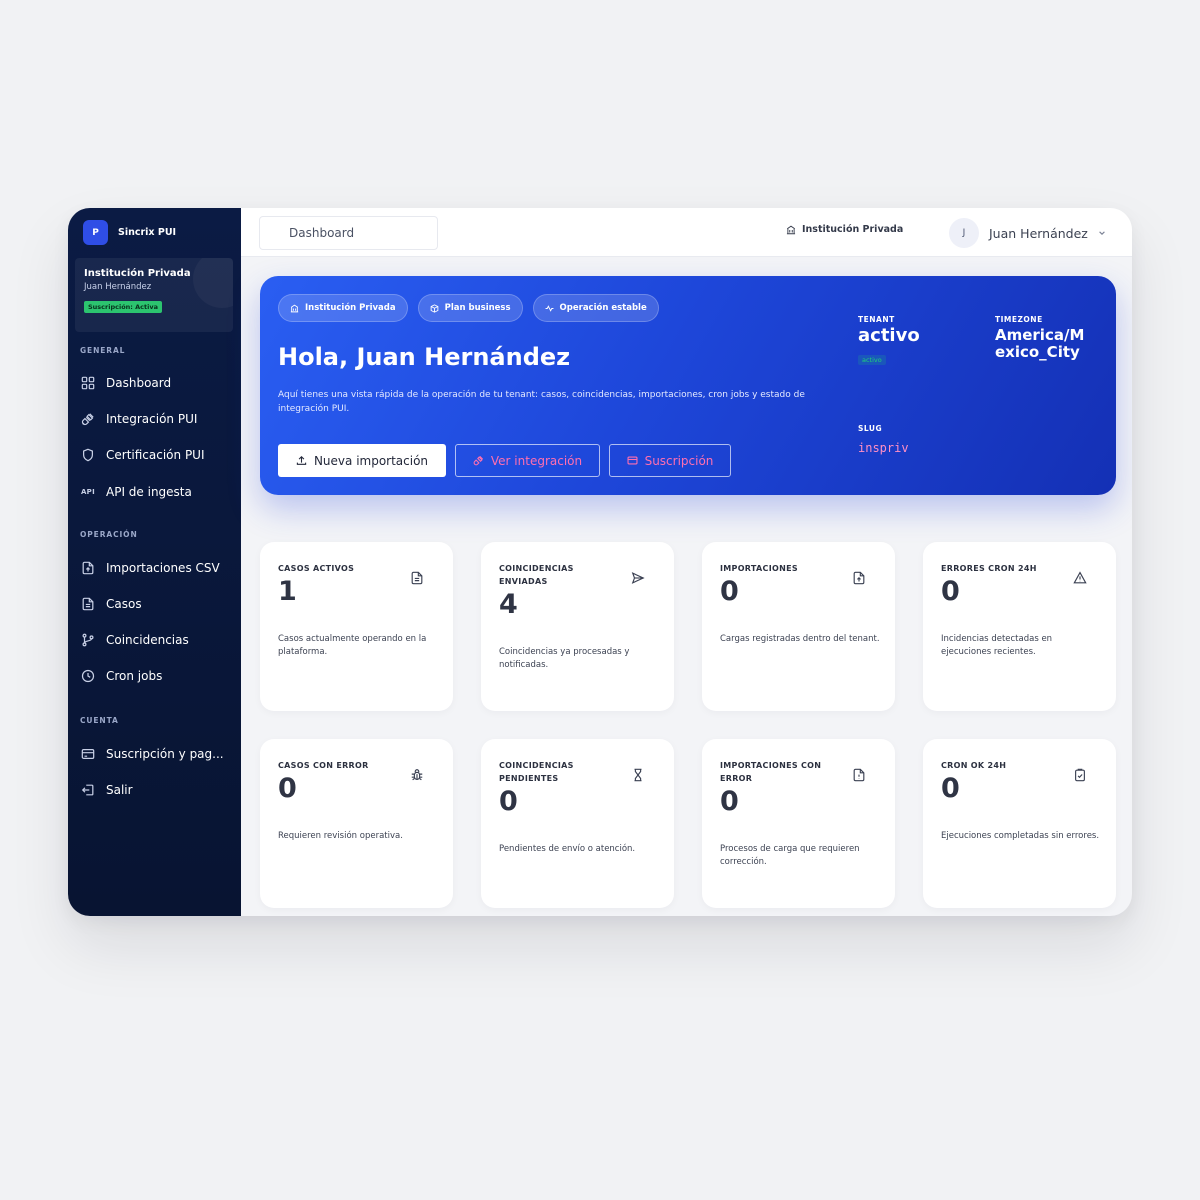  What do you see at coordinates (156, 419) in the screenshot?
I see `sidebar-item-integracion-pui: Integración PUI` at bounding box center [156, 419].